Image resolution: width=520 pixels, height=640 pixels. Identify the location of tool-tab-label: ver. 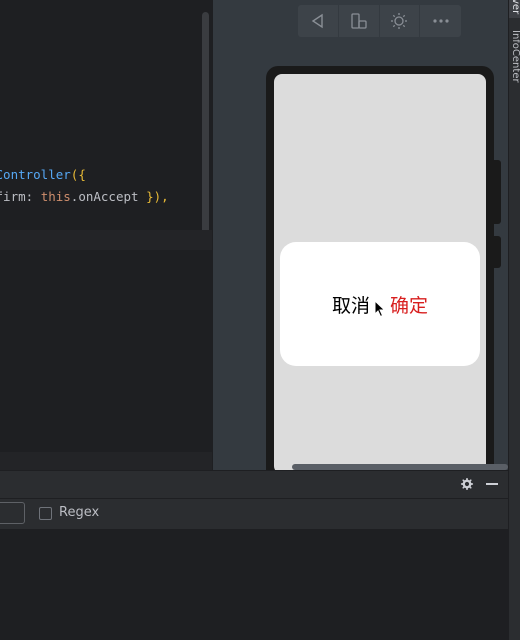
(515, 7).